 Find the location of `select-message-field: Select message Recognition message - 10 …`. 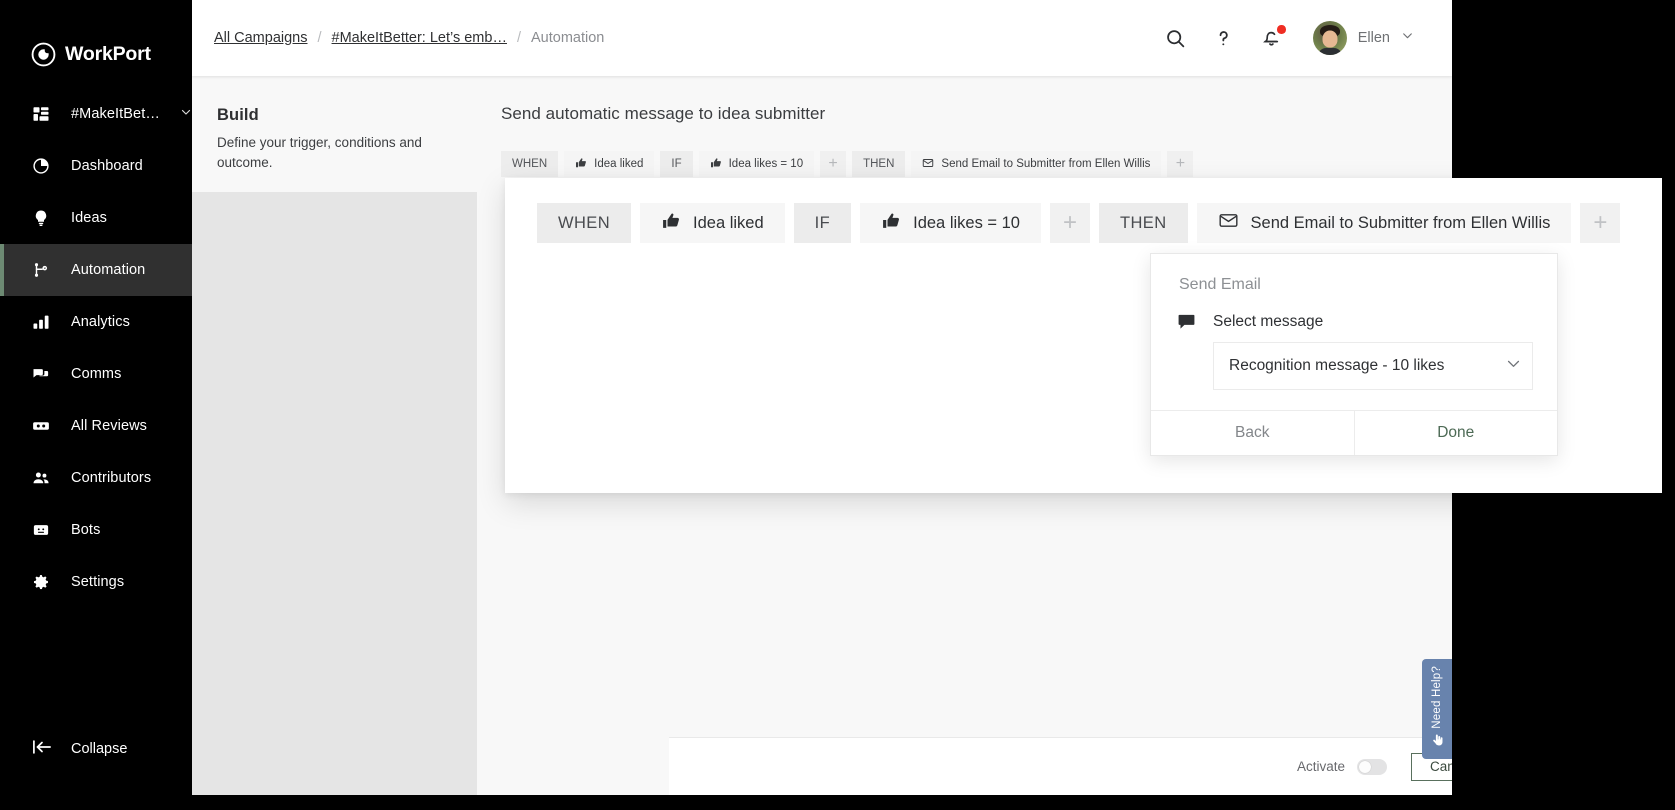

select-message-field: Select message Recognition message - 10 … is located at coordinates (1373, 351).